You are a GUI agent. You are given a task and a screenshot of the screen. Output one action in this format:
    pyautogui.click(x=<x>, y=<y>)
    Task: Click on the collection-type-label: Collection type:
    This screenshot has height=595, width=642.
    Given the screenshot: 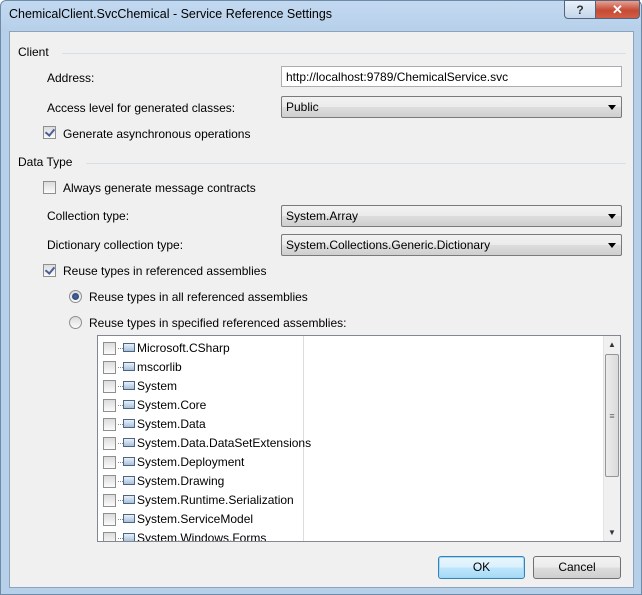 What is the action you would take?
    pyautogui.click(x=88, y=216)
    